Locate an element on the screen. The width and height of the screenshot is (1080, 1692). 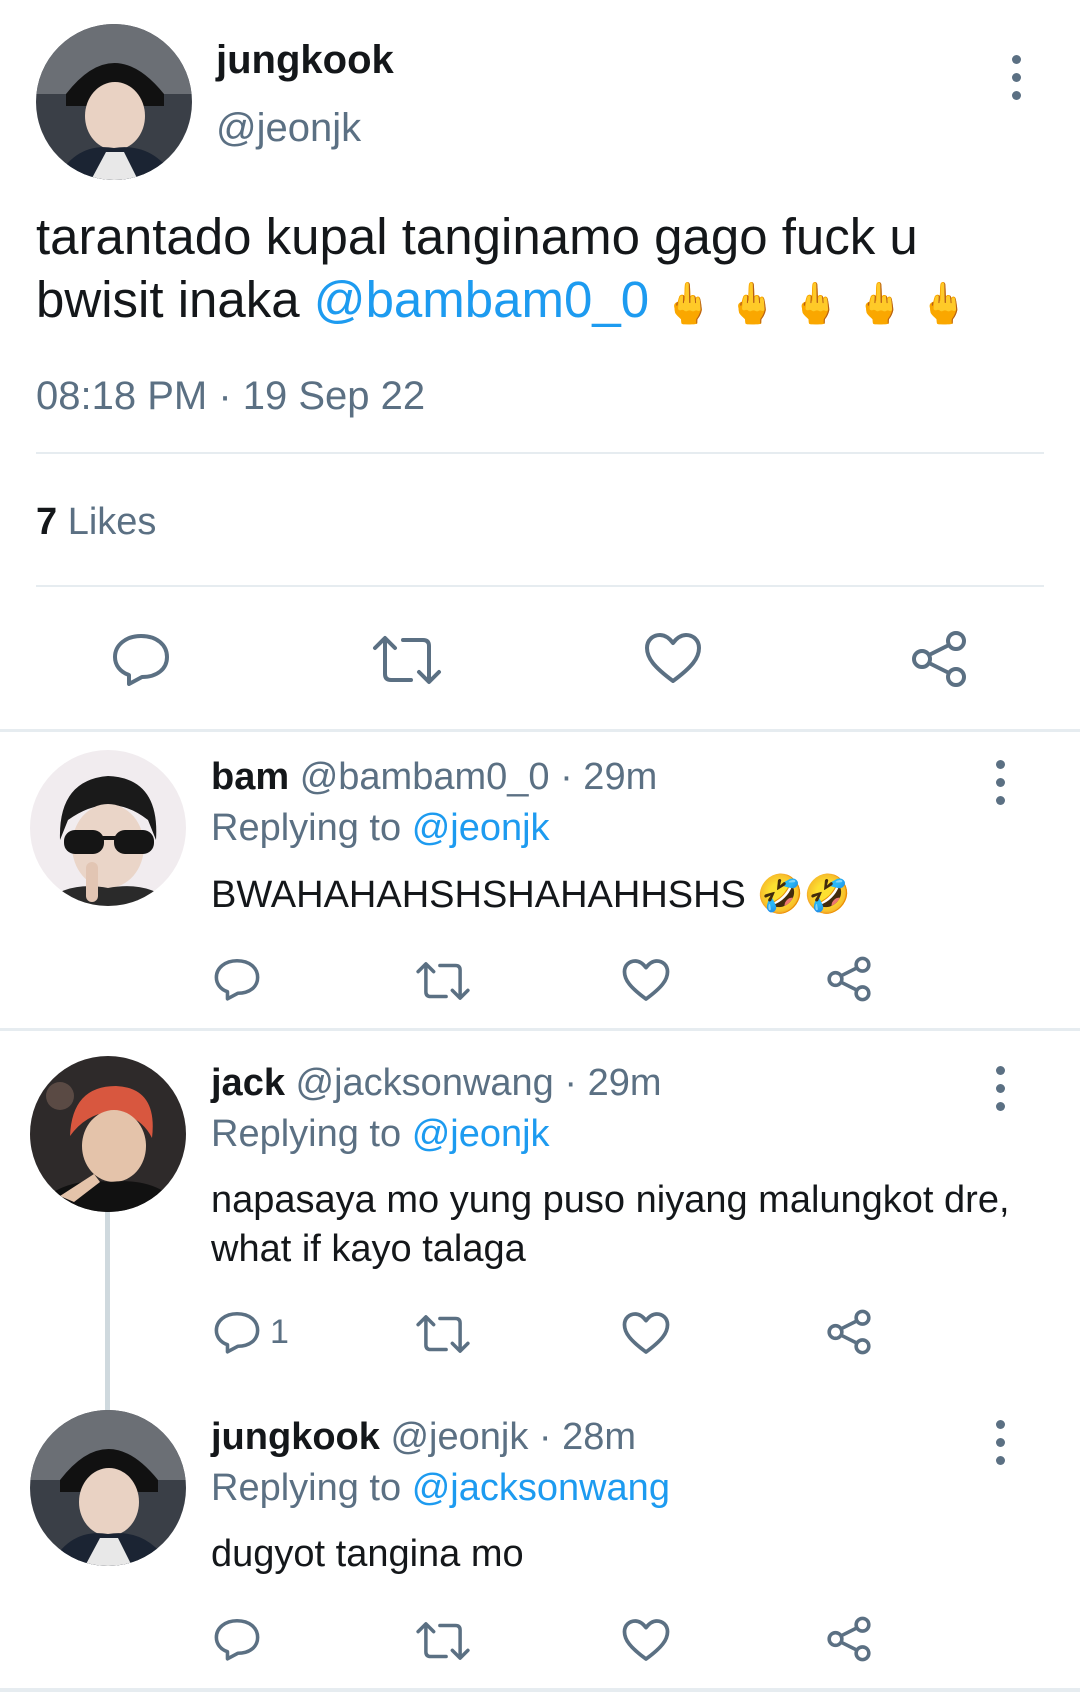
thread-line is located at coordinates (107, 1305).